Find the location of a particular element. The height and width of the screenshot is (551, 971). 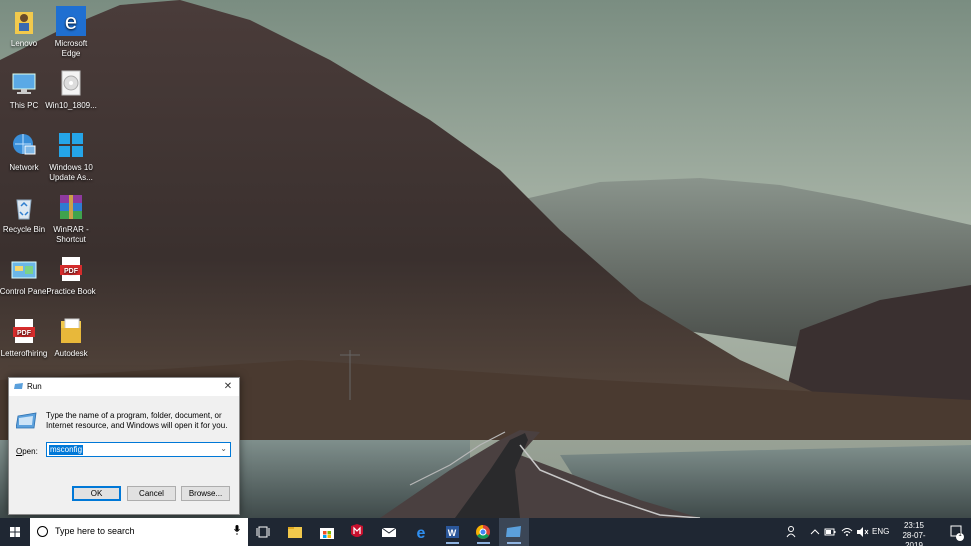

run-titlebar: Run ✕ is located at coordinates (124, 387).